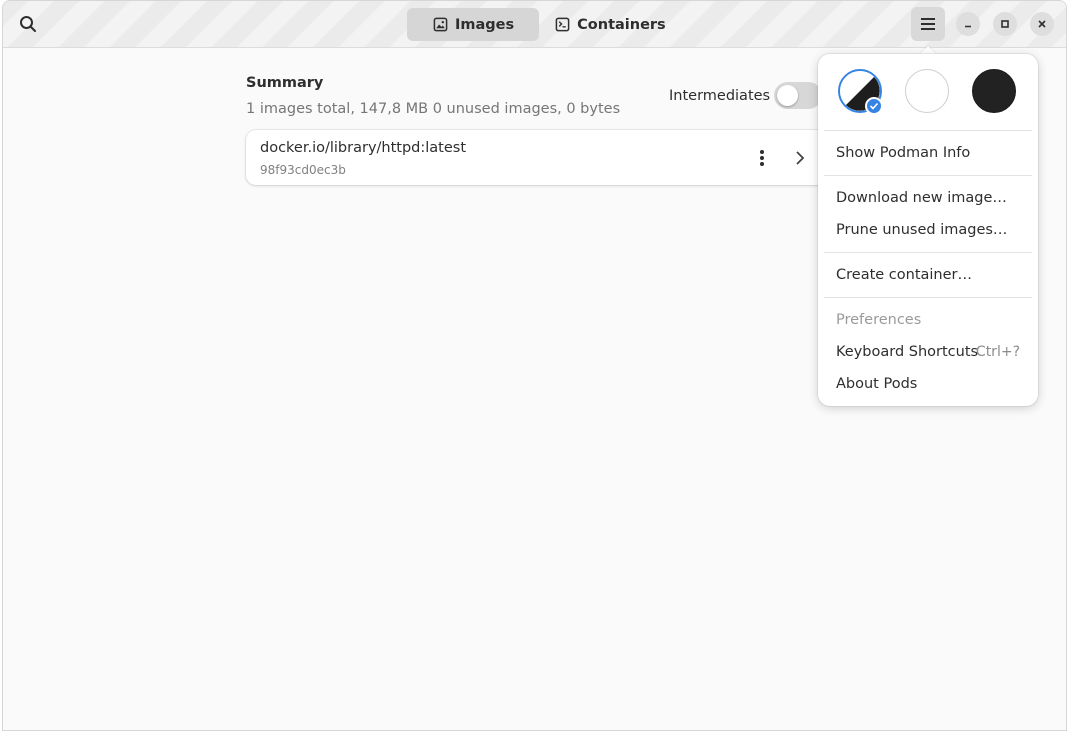 The height and width of the screenshot is (731, 1067). What do you see at coordinates (787, 95) in the screenshot?
I see `switch-knob` at bounding box center [787, 95].